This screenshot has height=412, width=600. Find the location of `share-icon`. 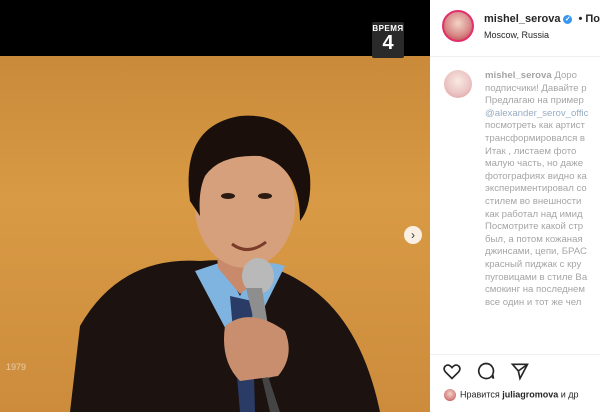

share-icon is located at coordinates (520, 371).